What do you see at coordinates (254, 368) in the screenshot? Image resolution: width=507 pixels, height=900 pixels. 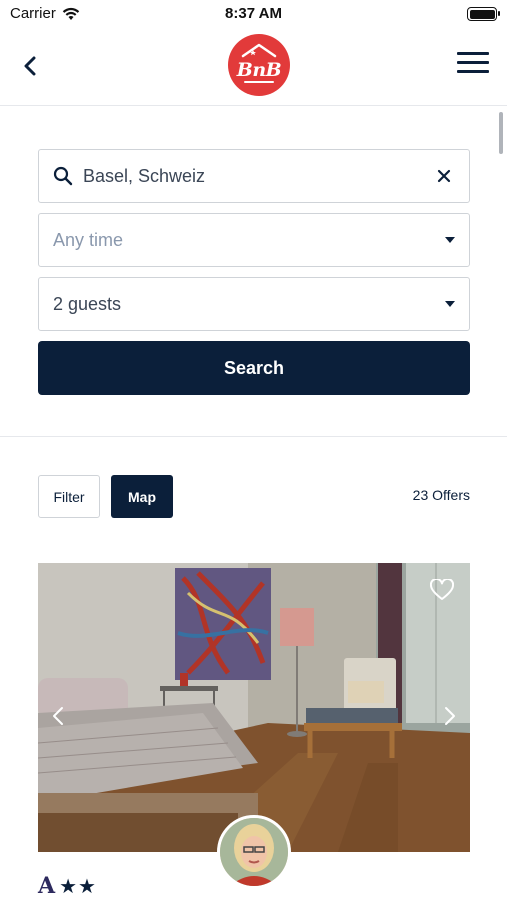 I see `search-button: Search` at bounding box center [254, 368].